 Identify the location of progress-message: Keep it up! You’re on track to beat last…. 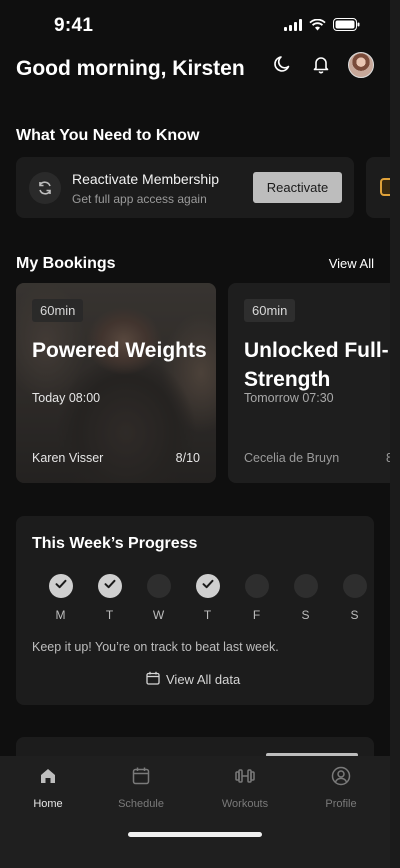
(155, 647).